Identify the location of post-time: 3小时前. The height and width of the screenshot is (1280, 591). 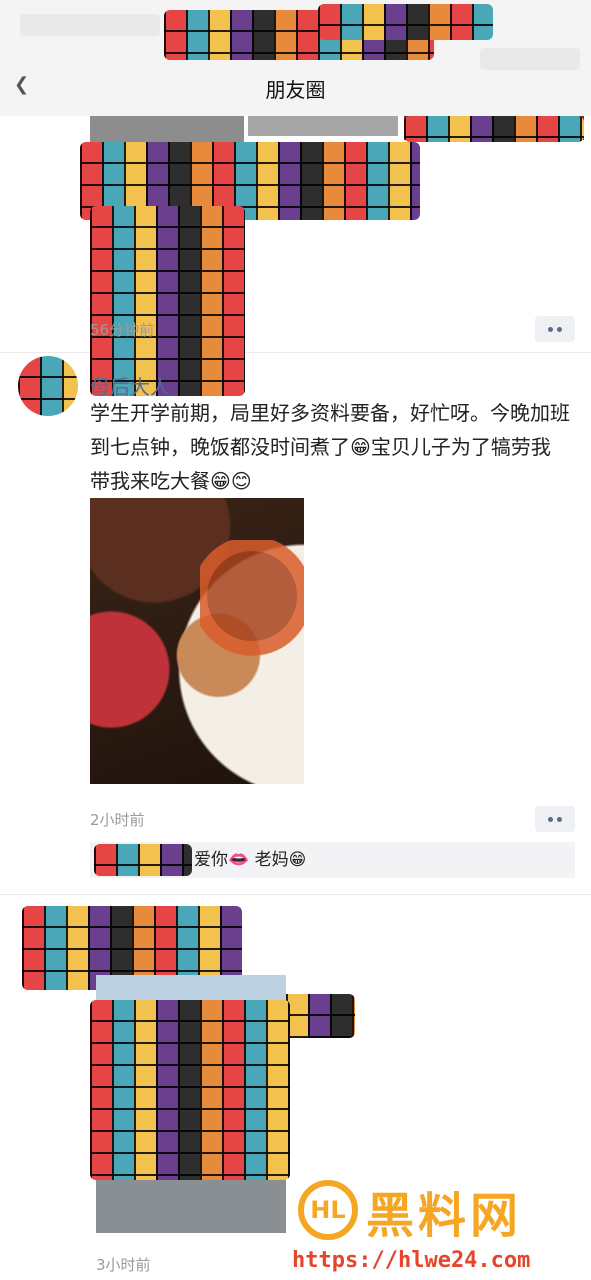
(123, 1265).